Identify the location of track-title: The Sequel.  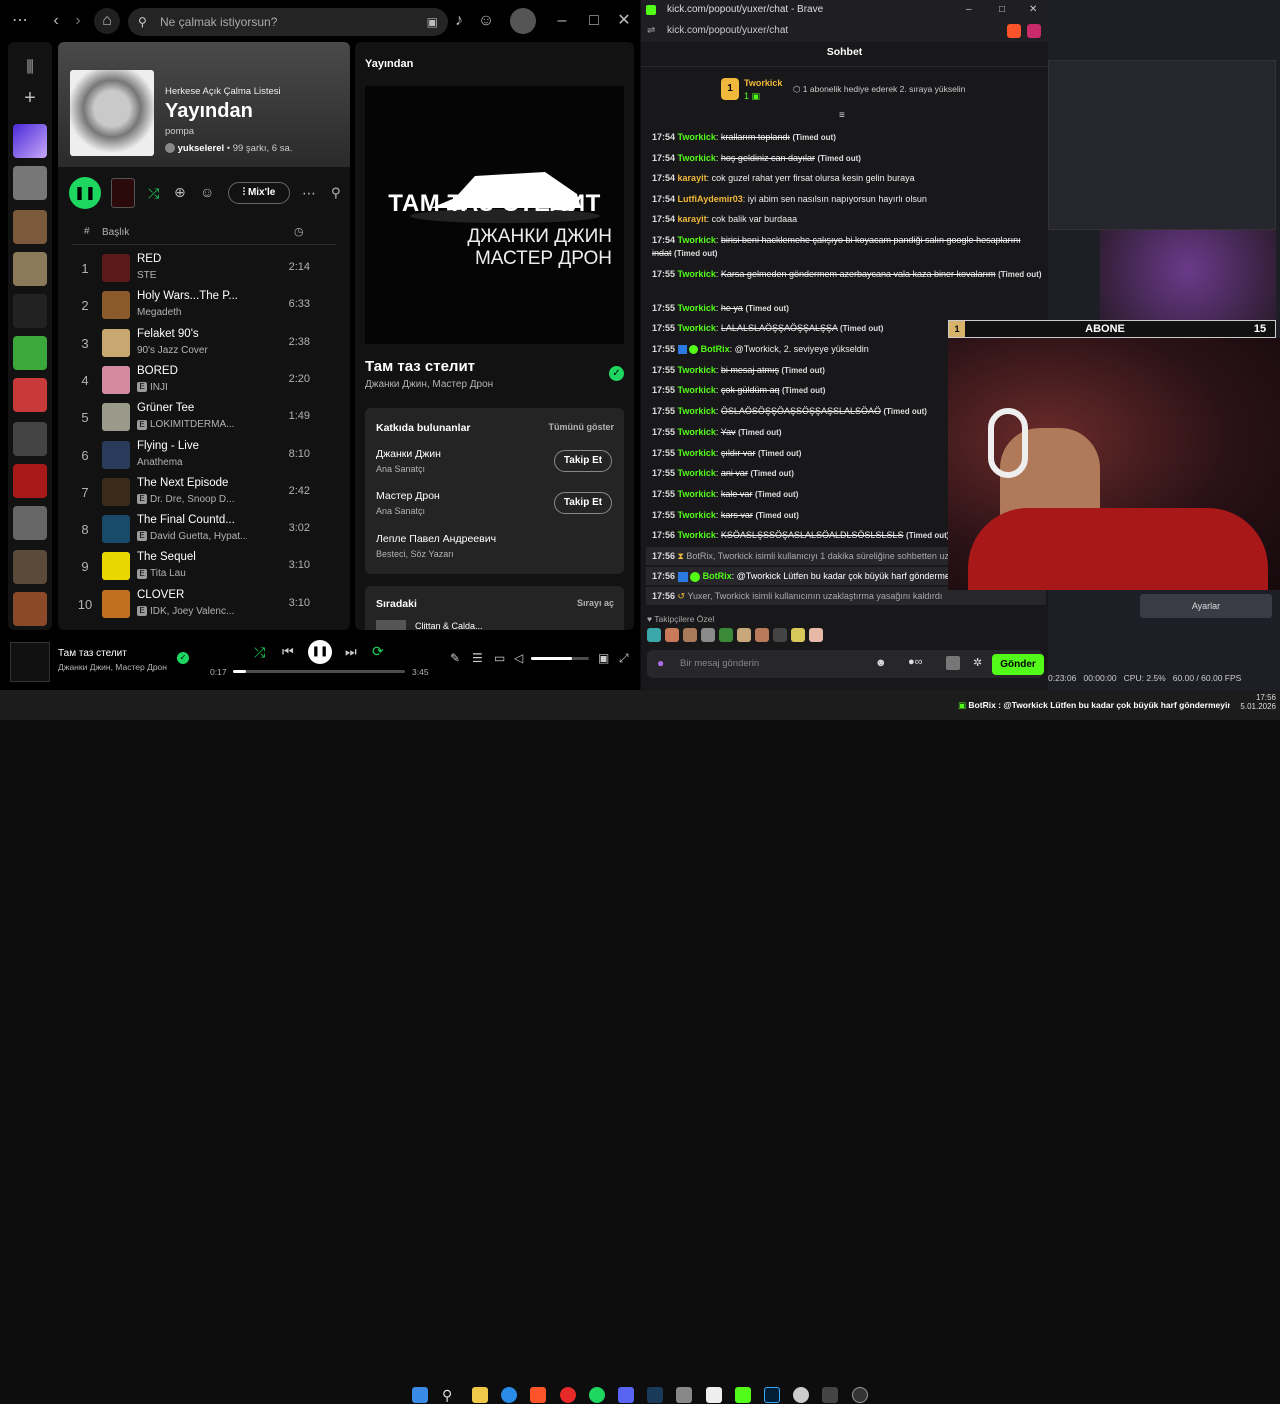
(192, 557).